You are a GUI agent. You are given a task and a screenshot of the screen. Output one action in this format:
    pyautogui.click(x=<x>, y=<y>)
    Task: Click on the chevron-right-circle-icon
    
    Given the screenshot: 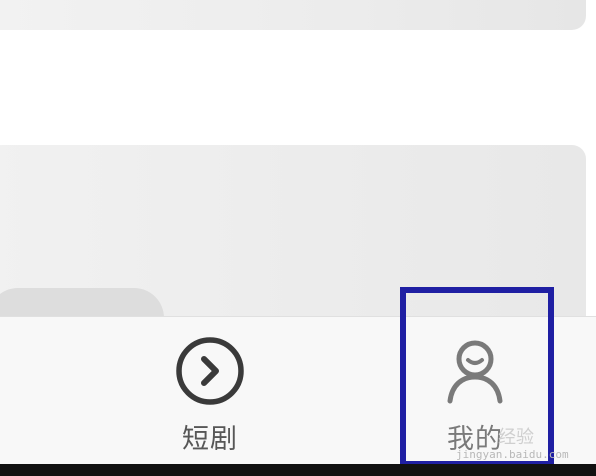 What is the action you would take?
    pyautogui.click(x=210, y=373)
    